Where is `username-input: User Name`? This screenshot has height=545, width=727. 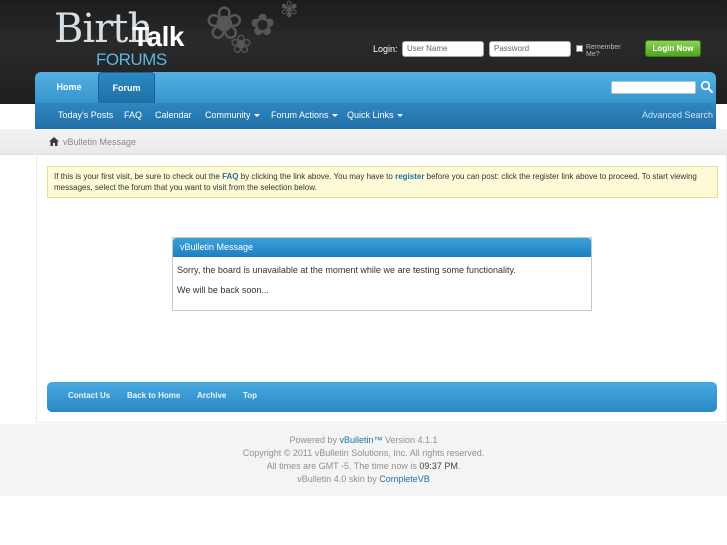
username-input: User Name is located at coordinates (443, 49).